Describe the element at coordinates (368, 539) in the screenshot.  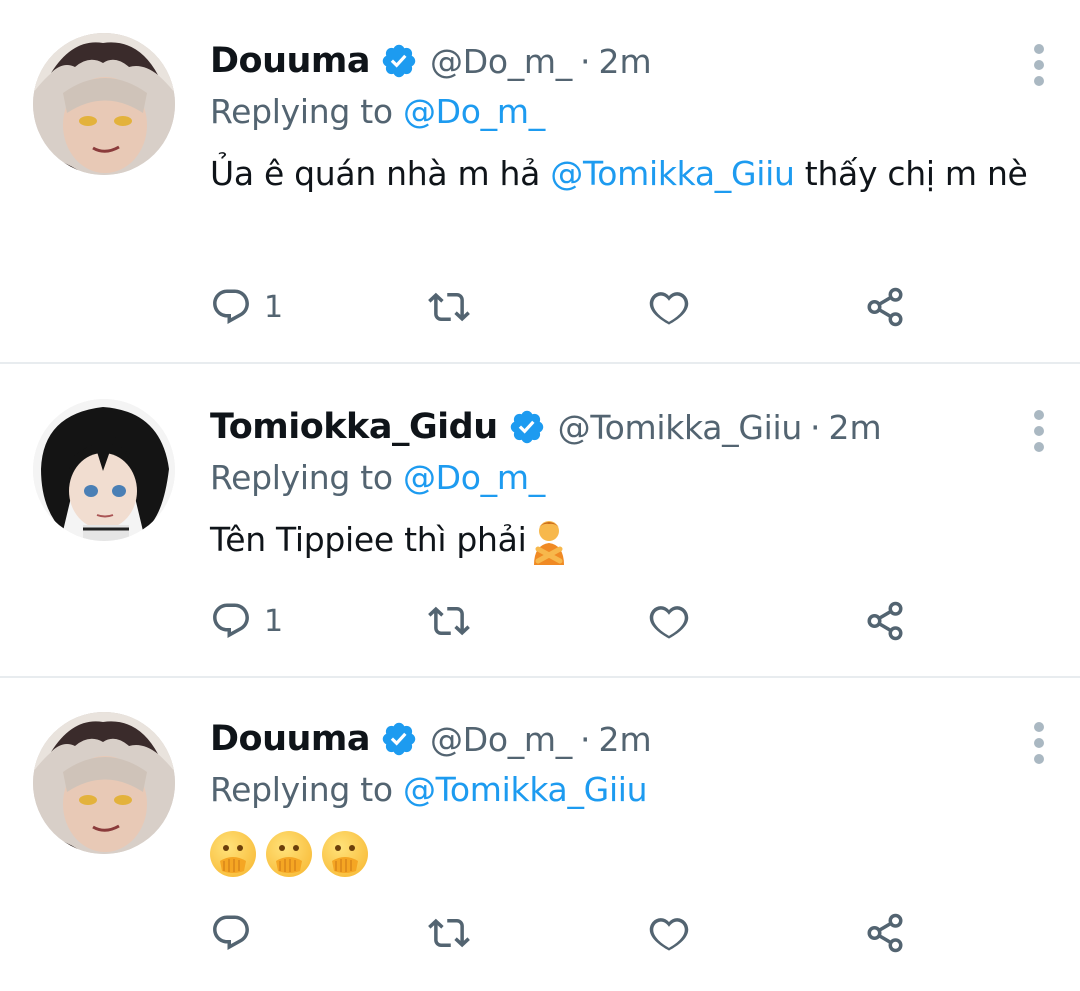
I see `tweet-text-part: Tên Tippiee thì phải` at that location.